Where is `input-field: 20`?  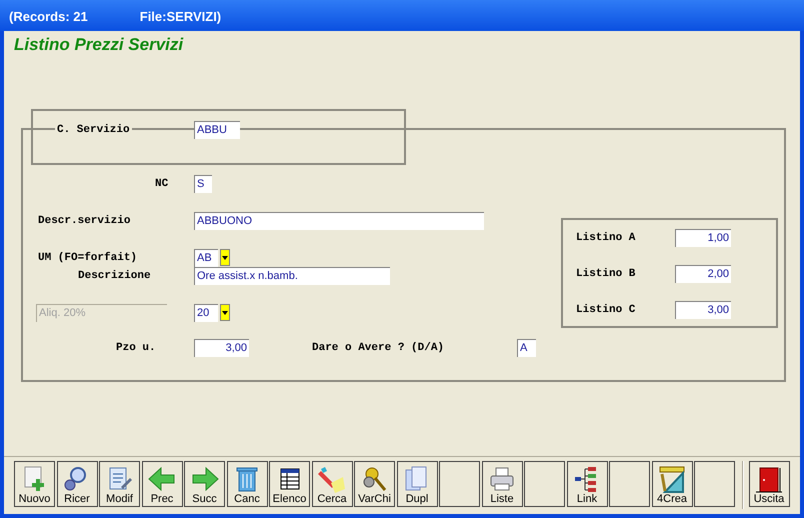 input-field: 20 is located at coordinates (206, 313).